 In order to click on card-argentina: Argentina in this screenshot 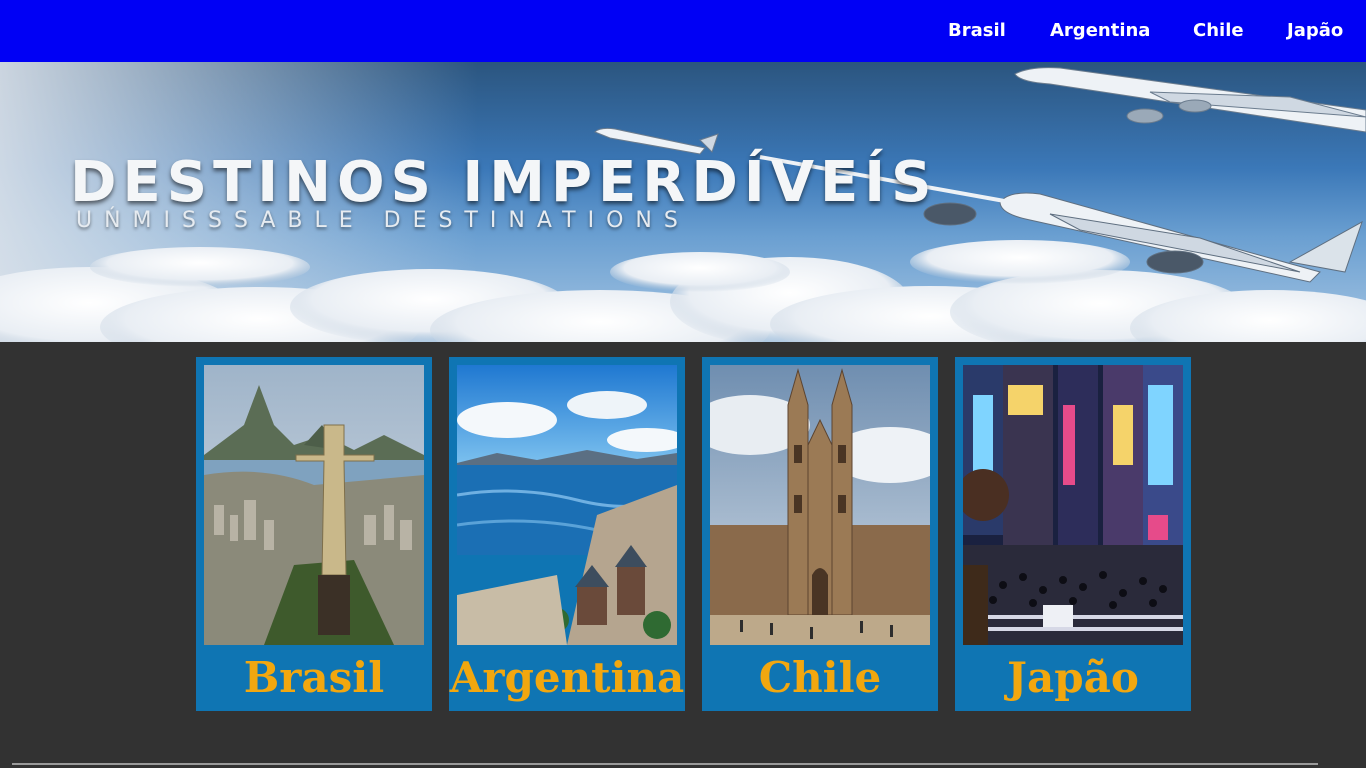, I will do `click(567, 534)`.